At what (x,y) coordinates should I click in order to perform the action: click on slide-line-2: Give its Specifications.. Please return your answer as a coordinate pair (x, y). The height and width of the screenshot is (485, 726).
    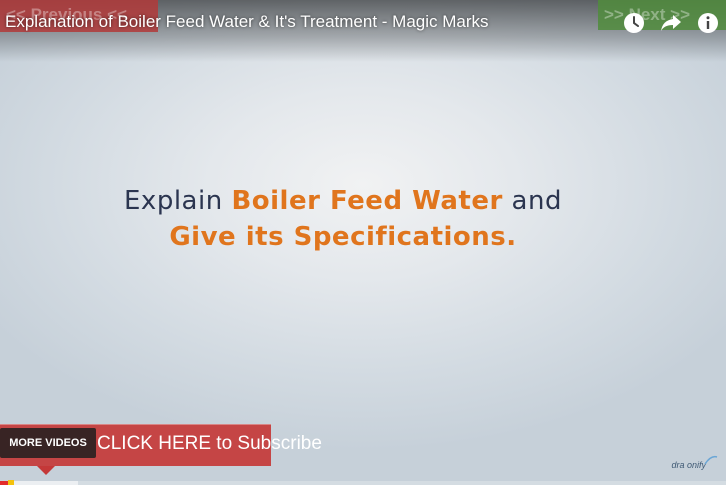
    Looking at the image, I should click on (343, 237).